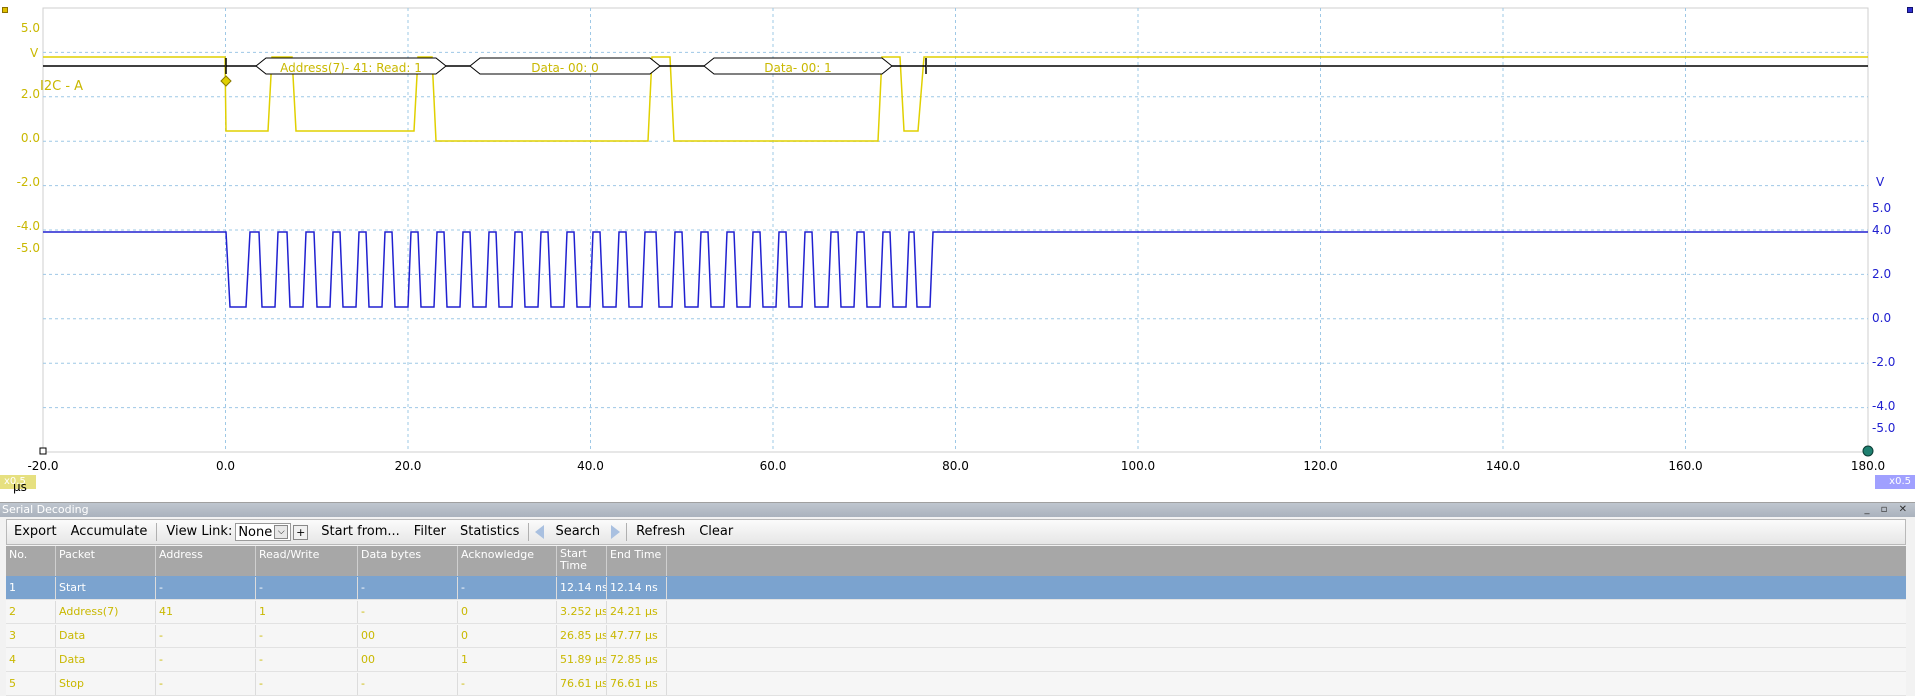 This screenshot has height=697, width=1915. Describe the element at coordinates (106, 683) in the screenshot. I see `cell-packet: Stop` at that location.